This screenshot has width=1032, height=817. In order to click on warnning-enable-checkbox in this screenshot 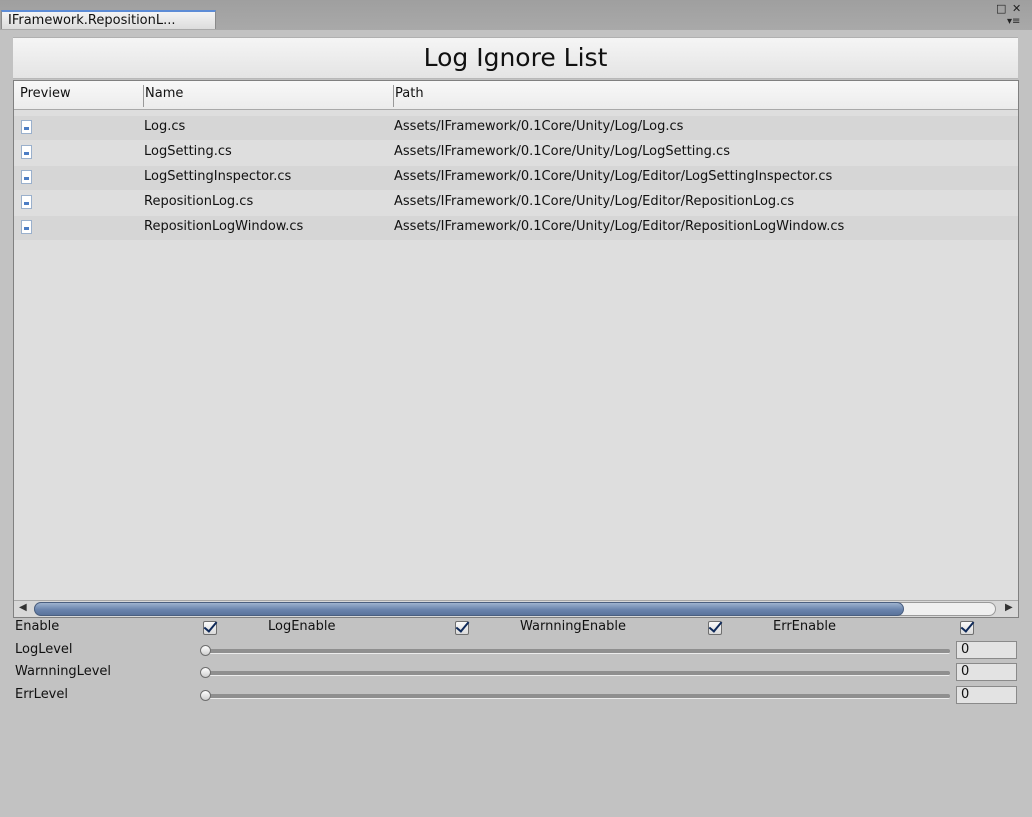, I will do `click(715, 628)`.